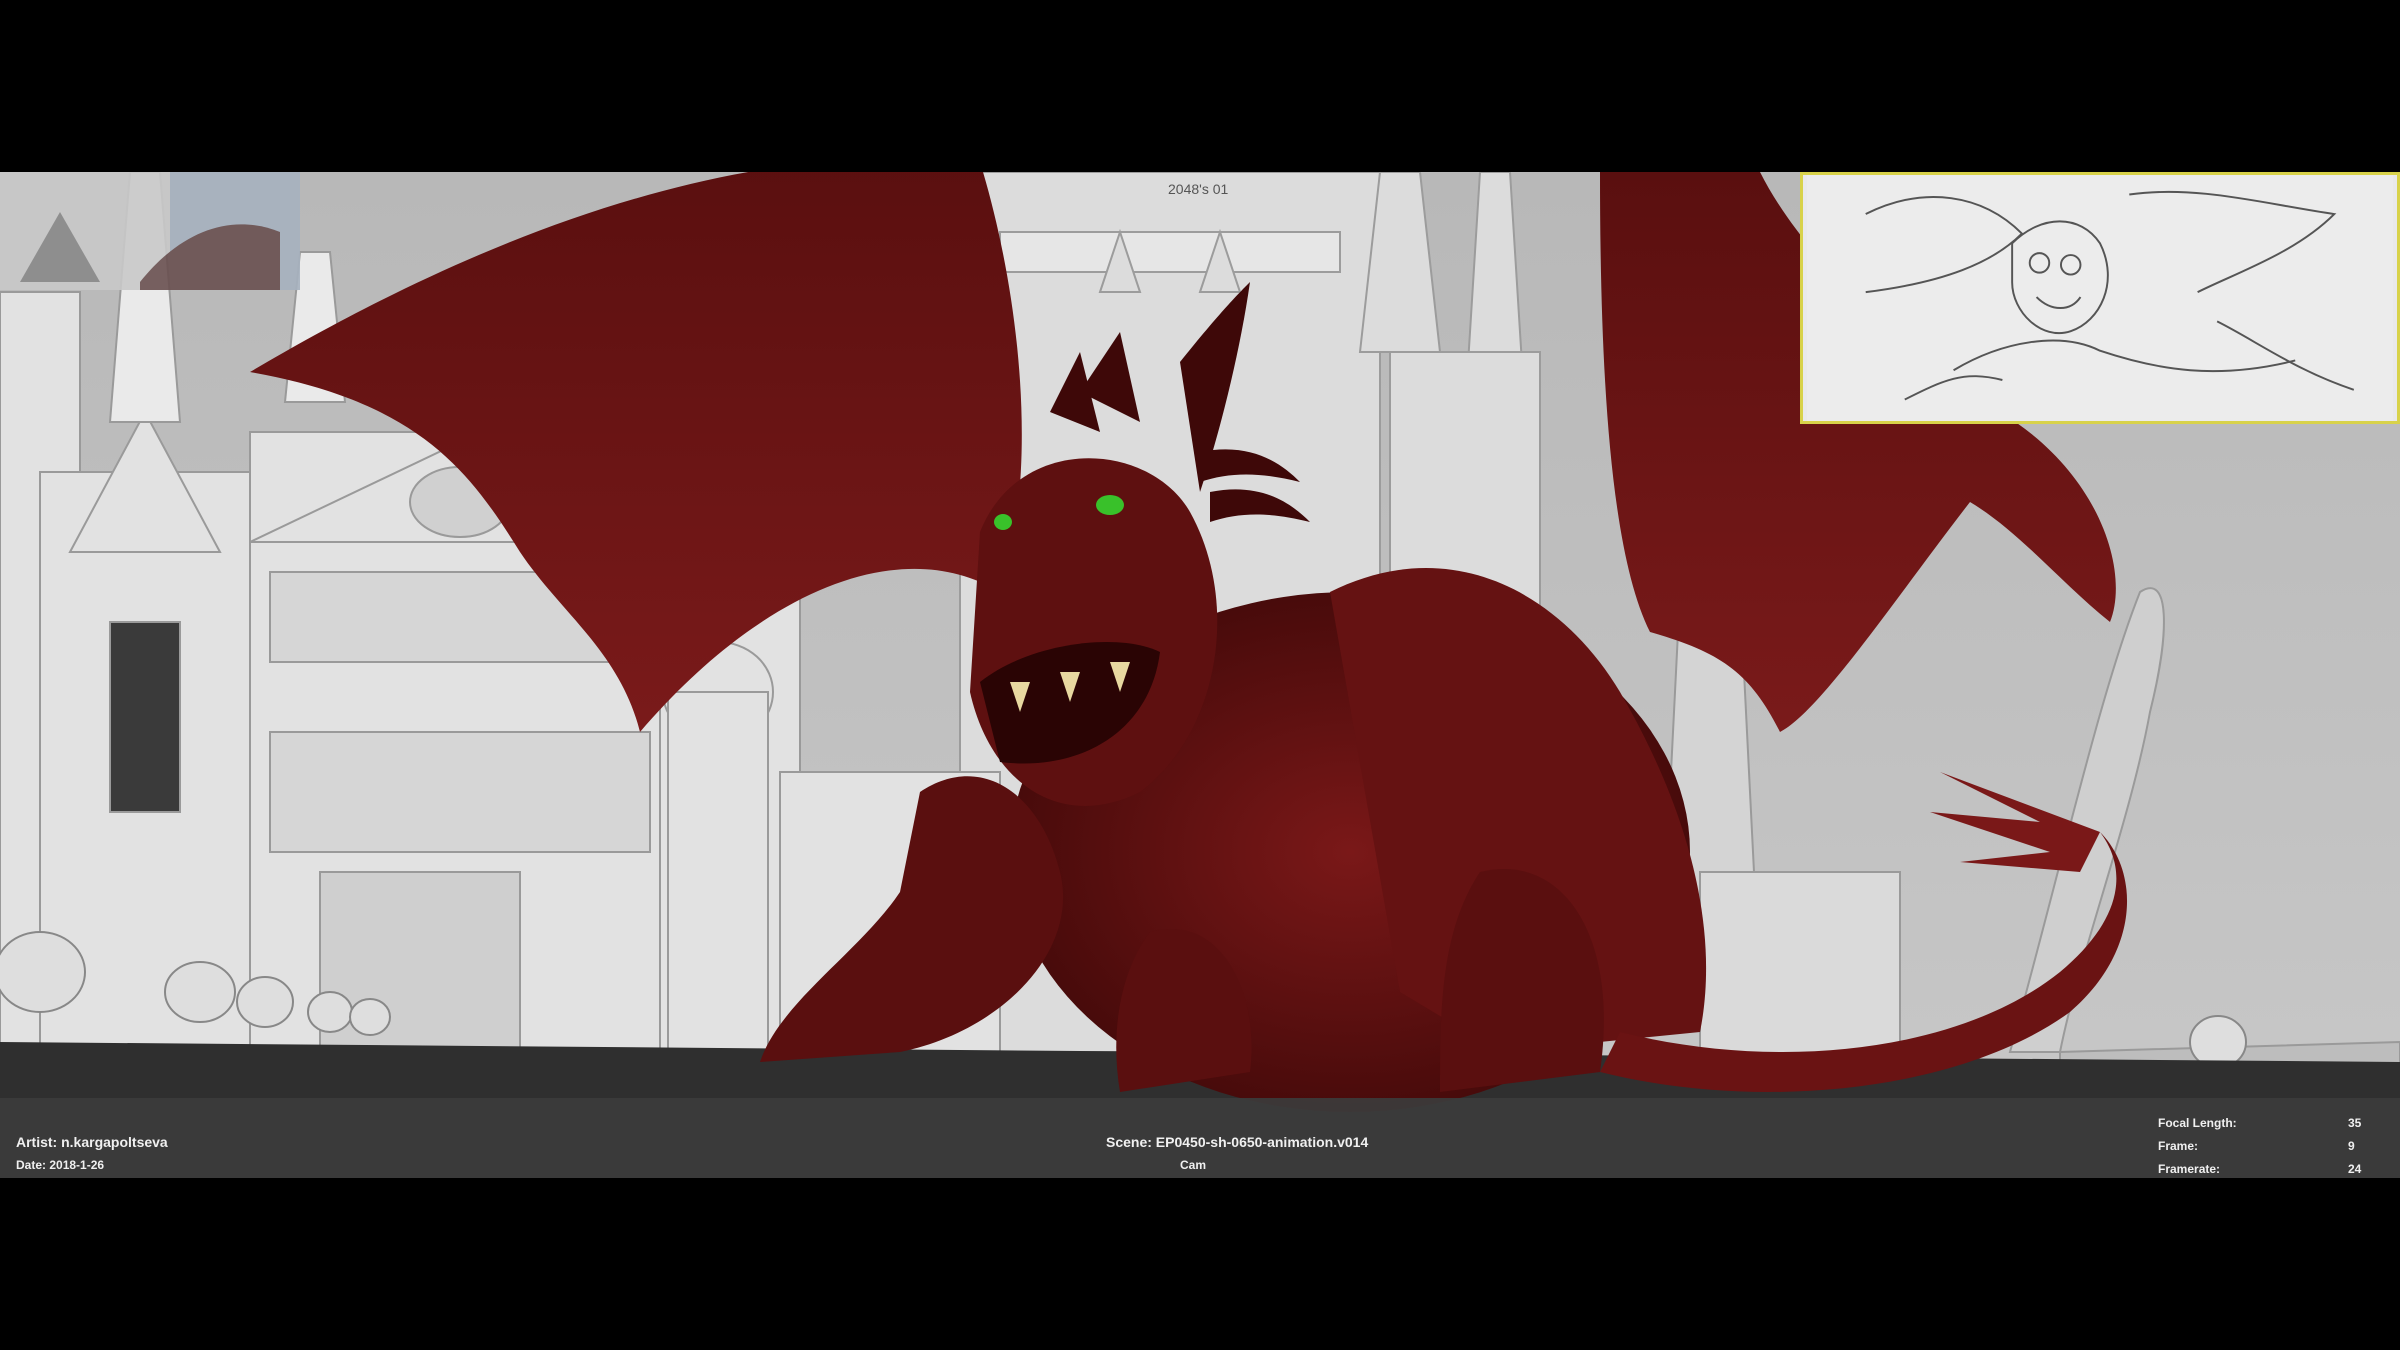 This screenshot has width=2400, height=1350. Describe the element at coordinates (150, 231) in the screenshot. I see `reference-thumbnail` at that location.